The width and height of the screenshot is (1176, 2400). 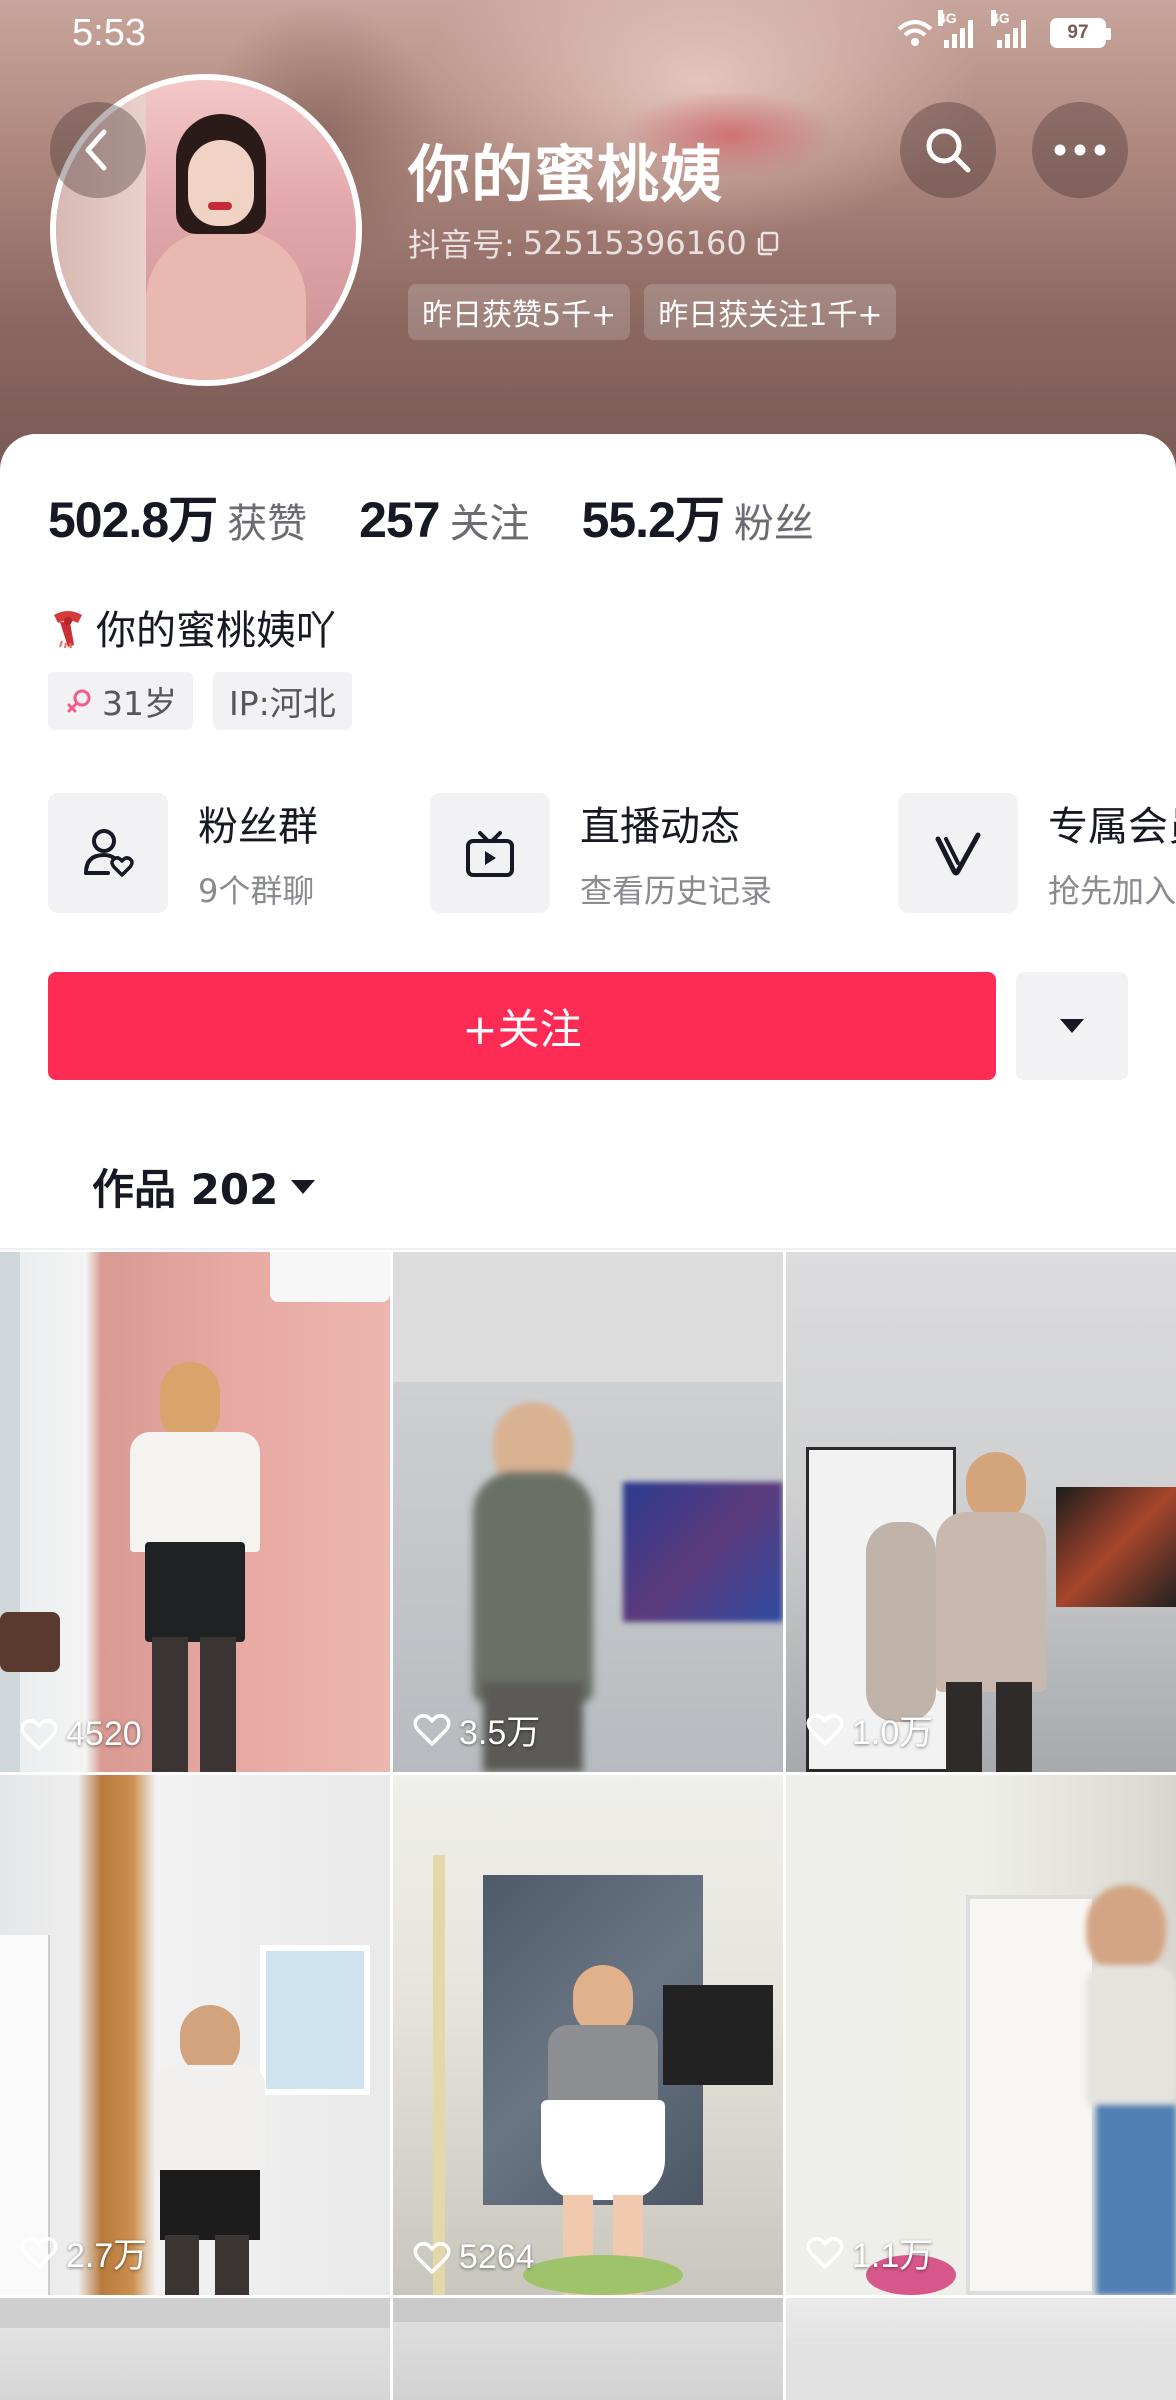 What do you see at coordinates (893, 1733) in the screenshot?
I see `video-likes-count: 1.0万` at bounding box center [893, 1733].